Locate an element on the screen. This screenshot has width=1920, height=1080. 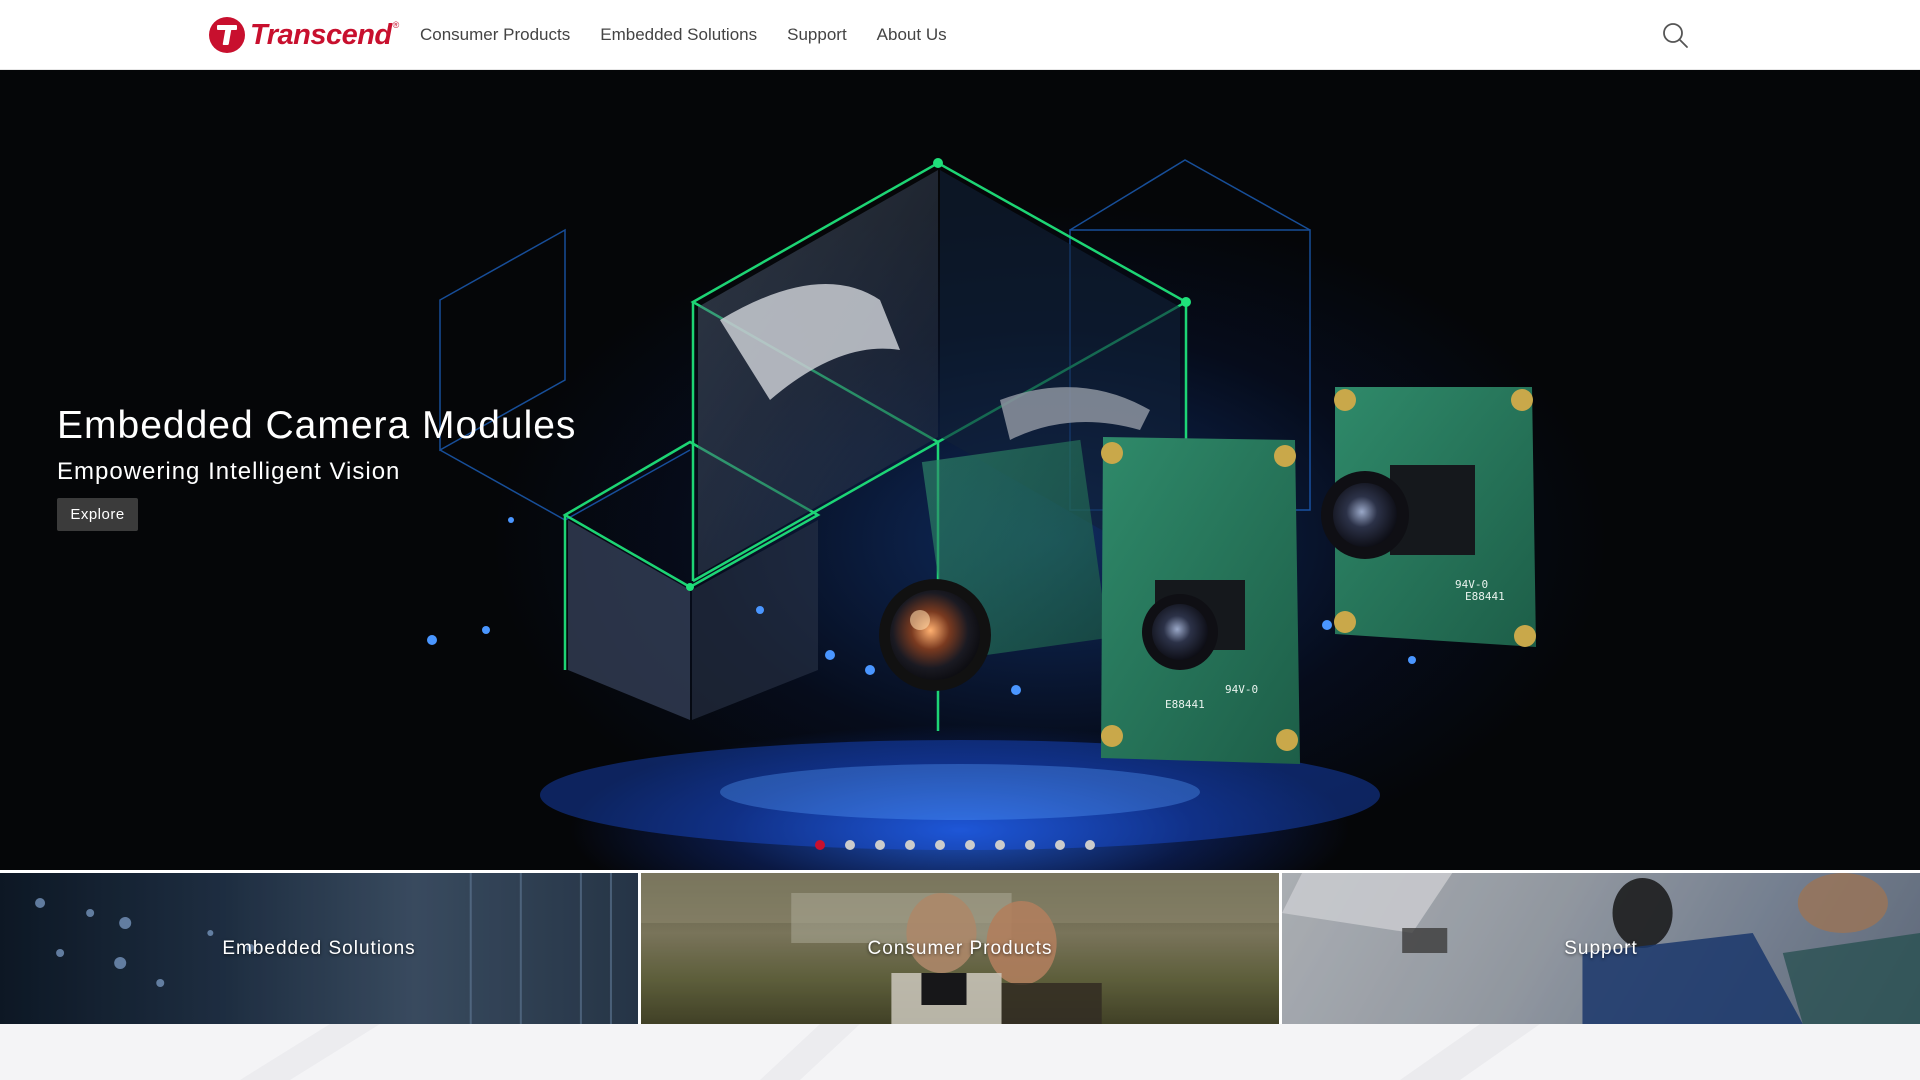
hero-subtitle: Empowering Intelligent Vision is located at coordinates (229, 471).